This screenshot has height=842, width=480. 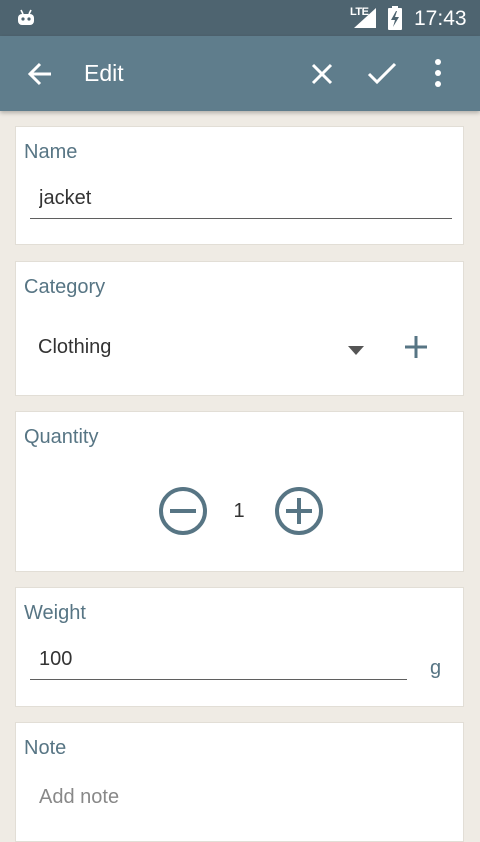 I want to click on quantity-value: 1, so click(x=239, y=511).